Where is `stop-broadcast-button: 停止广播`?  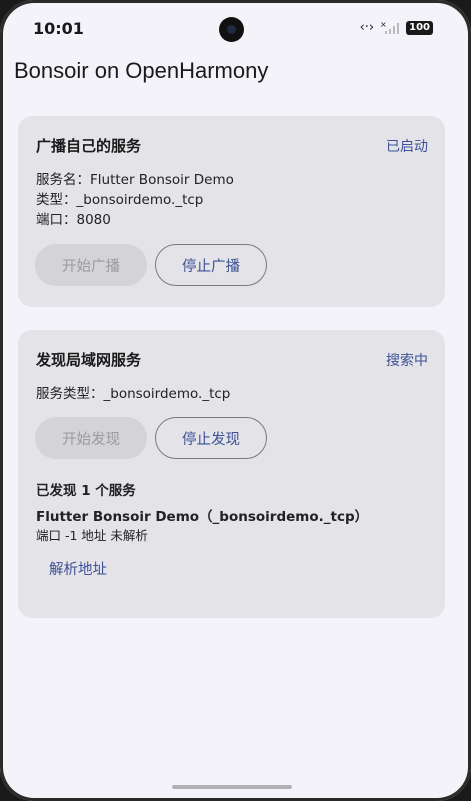 stop-broadcast-button: 停止广播 is located at coordinates (211, 265).